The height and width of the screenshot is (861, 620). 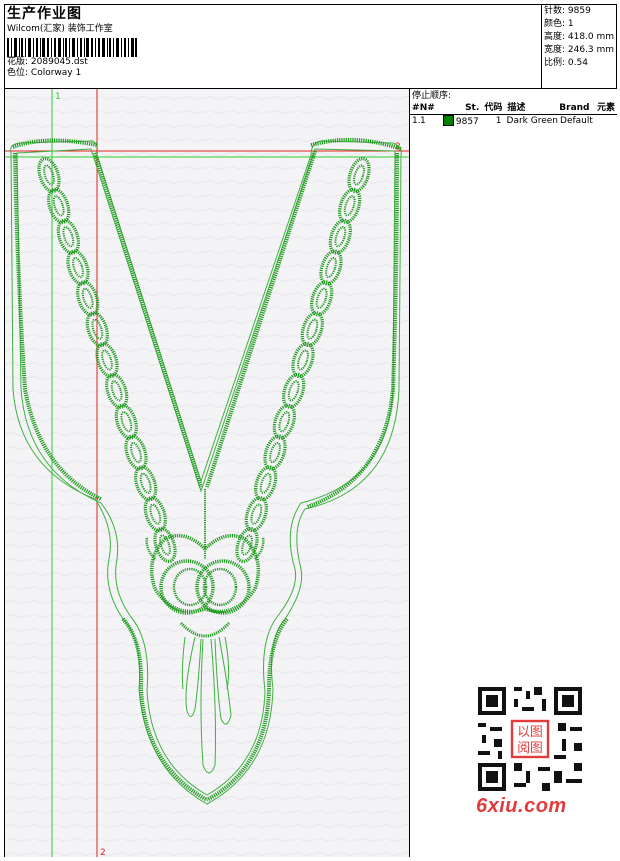 I want to click on row-stitches: 9857, so click(x=460, y=121).